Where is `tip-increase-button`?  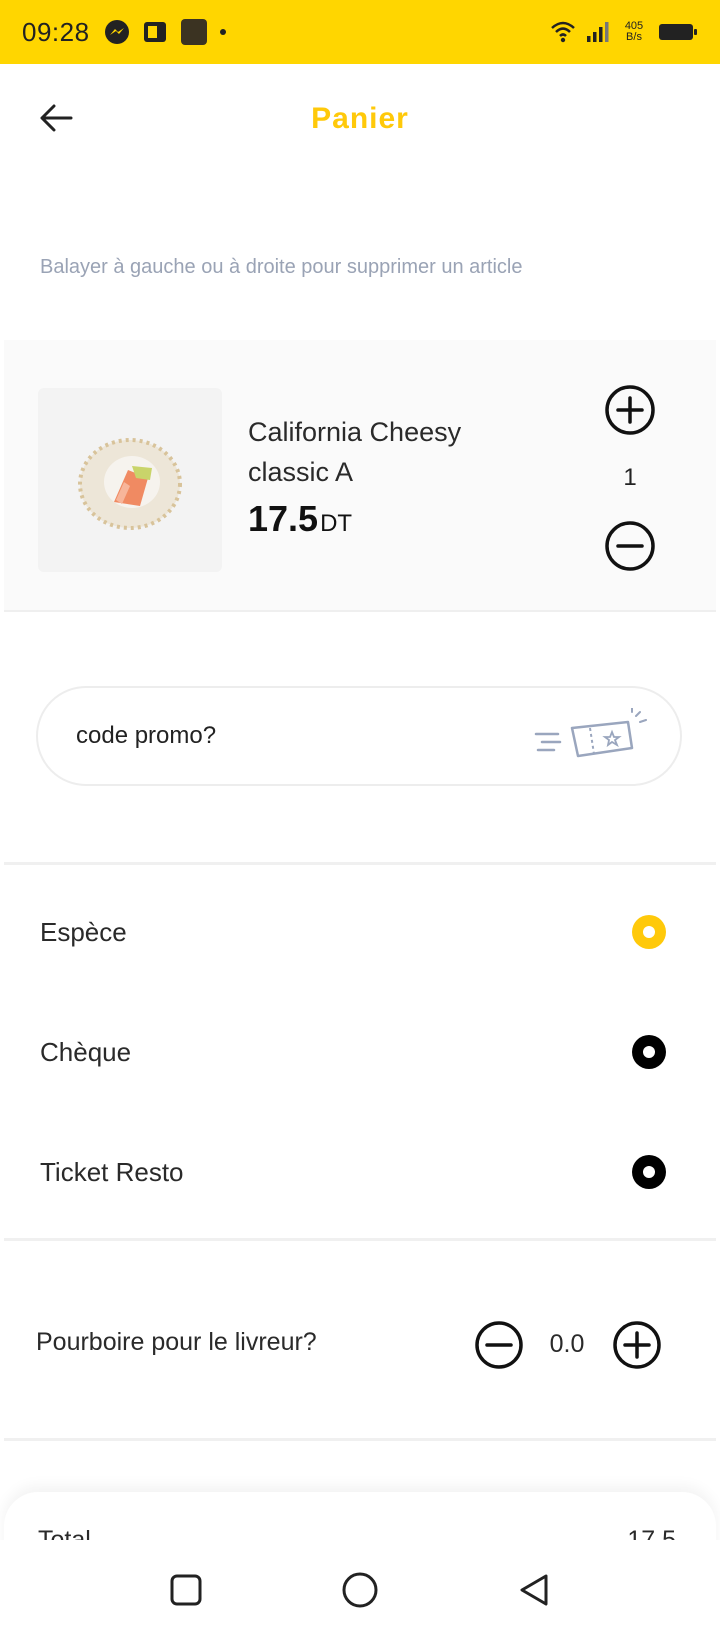
tip-increase-button is located at coordinates (637, 1345).